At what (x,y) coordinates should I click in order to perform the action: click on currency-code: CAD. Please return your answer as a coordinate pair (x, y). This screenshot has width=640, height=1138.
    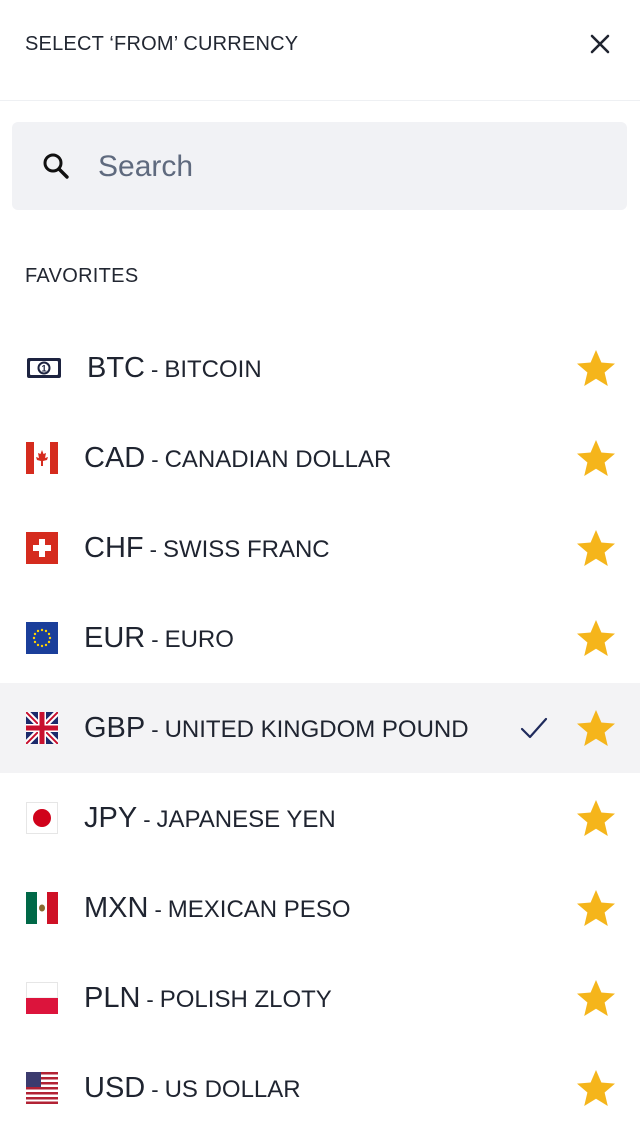
    Looking at the image, I should click on (115, 458).